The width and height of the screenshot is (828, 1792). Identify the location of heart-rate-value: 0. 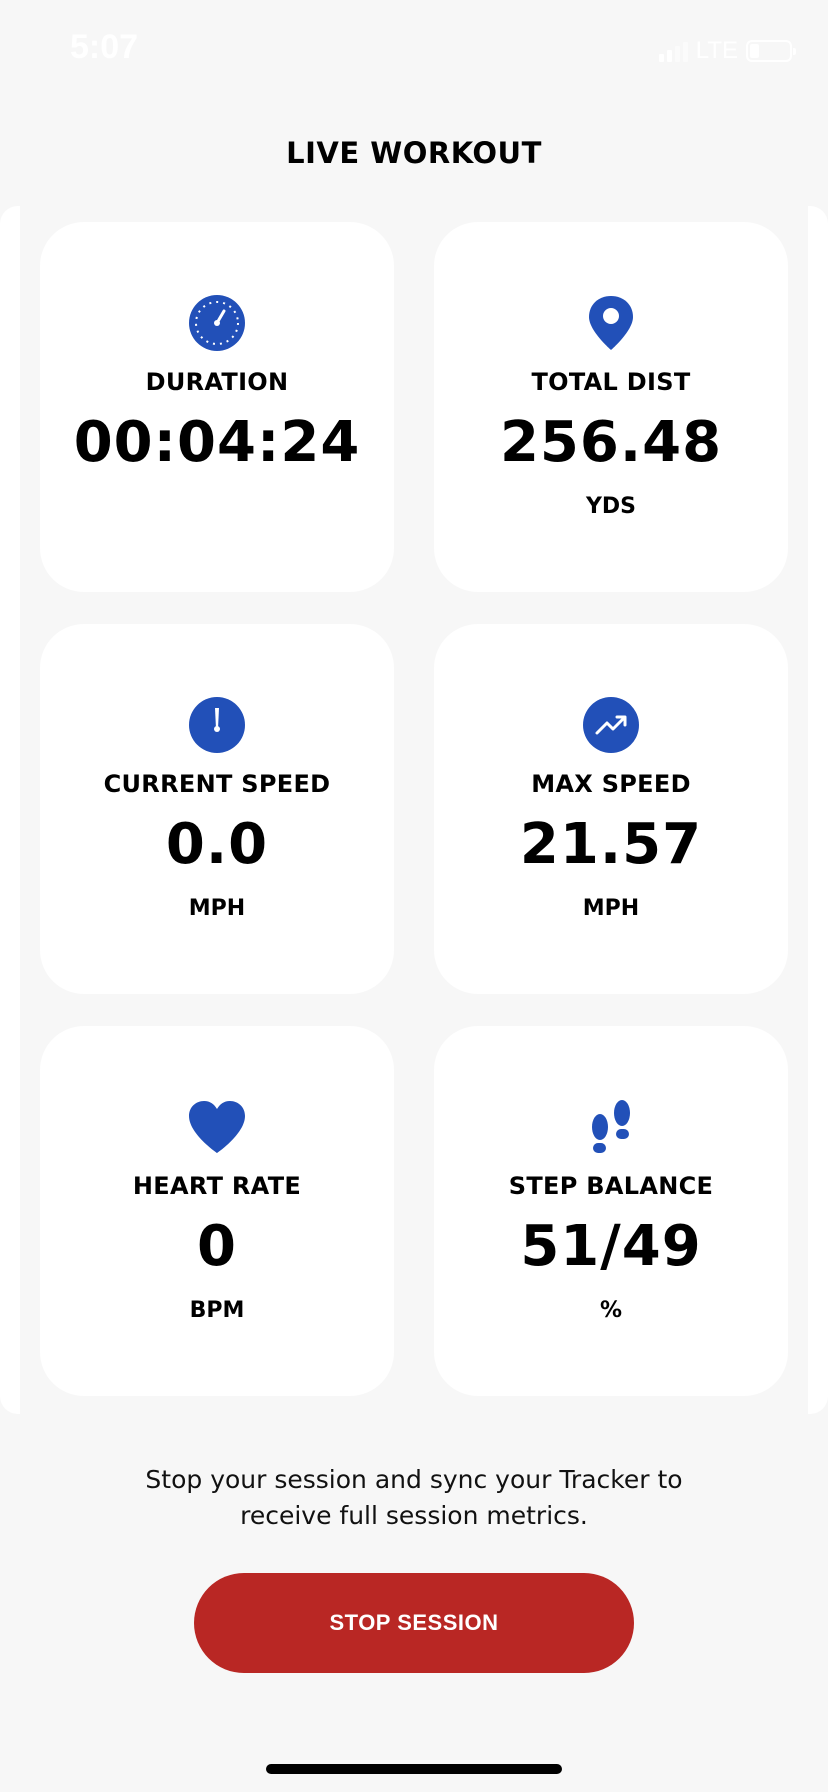
(217, 1246).